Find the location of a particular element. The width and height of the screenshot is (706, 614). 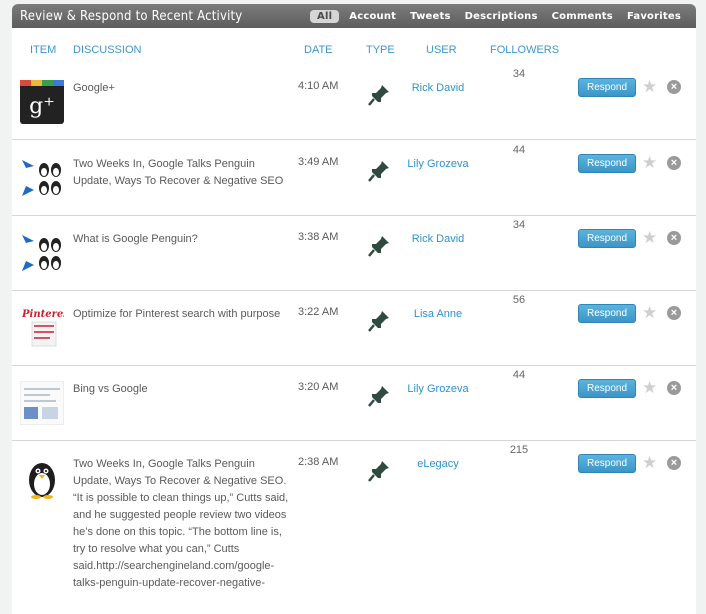

user-link: Lisa Anne is located at coordinates (438, 314).